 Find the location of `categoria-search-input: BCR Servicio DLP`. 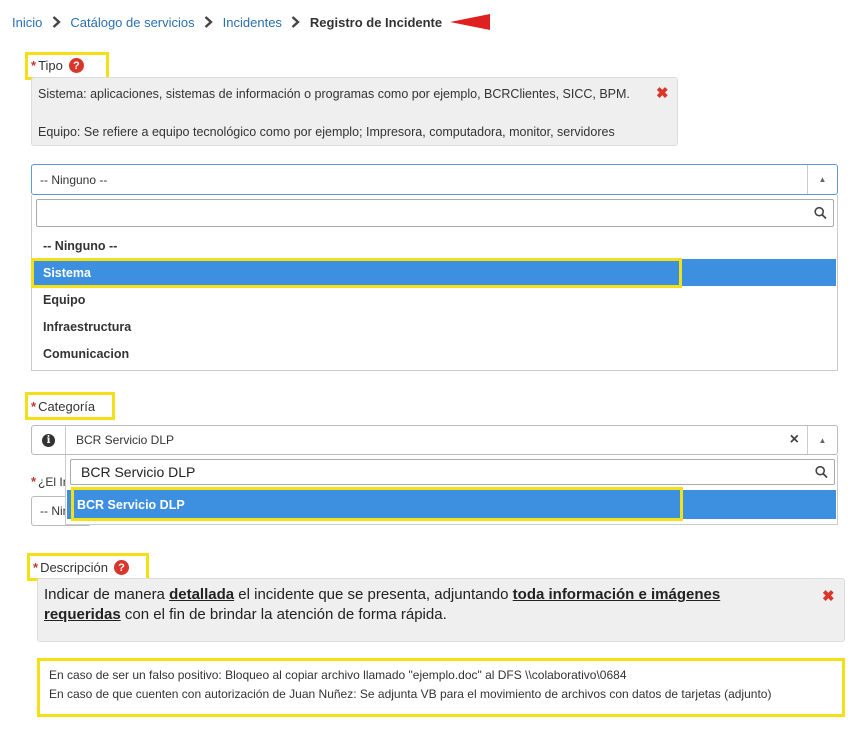

categoria-search-input: BCR Servicio DLP is located at coordinates (452, 472).